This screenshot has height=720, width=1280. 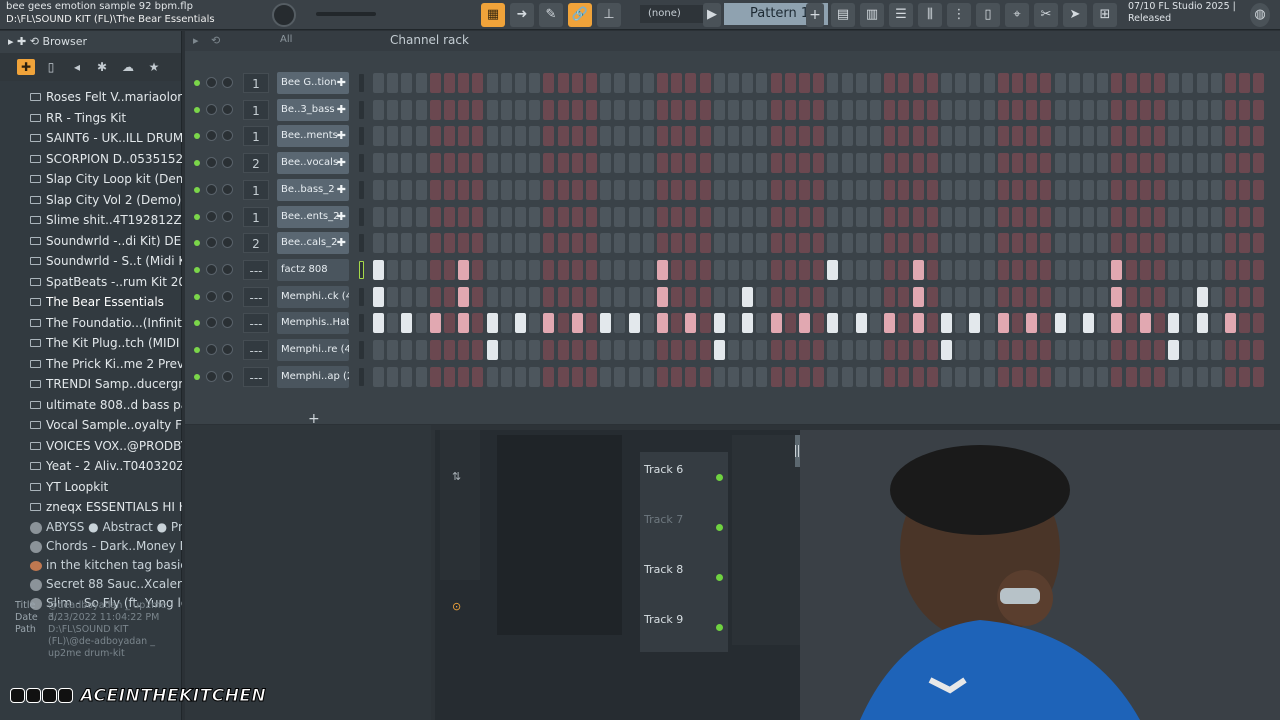 I want to click on account-icon: ◍, so click(x=1260, y=15).